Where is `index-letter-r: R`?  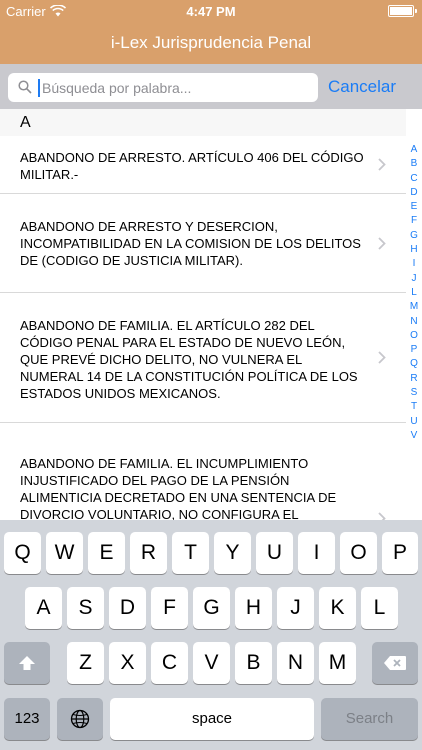
index-letter-r: R is located at coordinates (414, 379).